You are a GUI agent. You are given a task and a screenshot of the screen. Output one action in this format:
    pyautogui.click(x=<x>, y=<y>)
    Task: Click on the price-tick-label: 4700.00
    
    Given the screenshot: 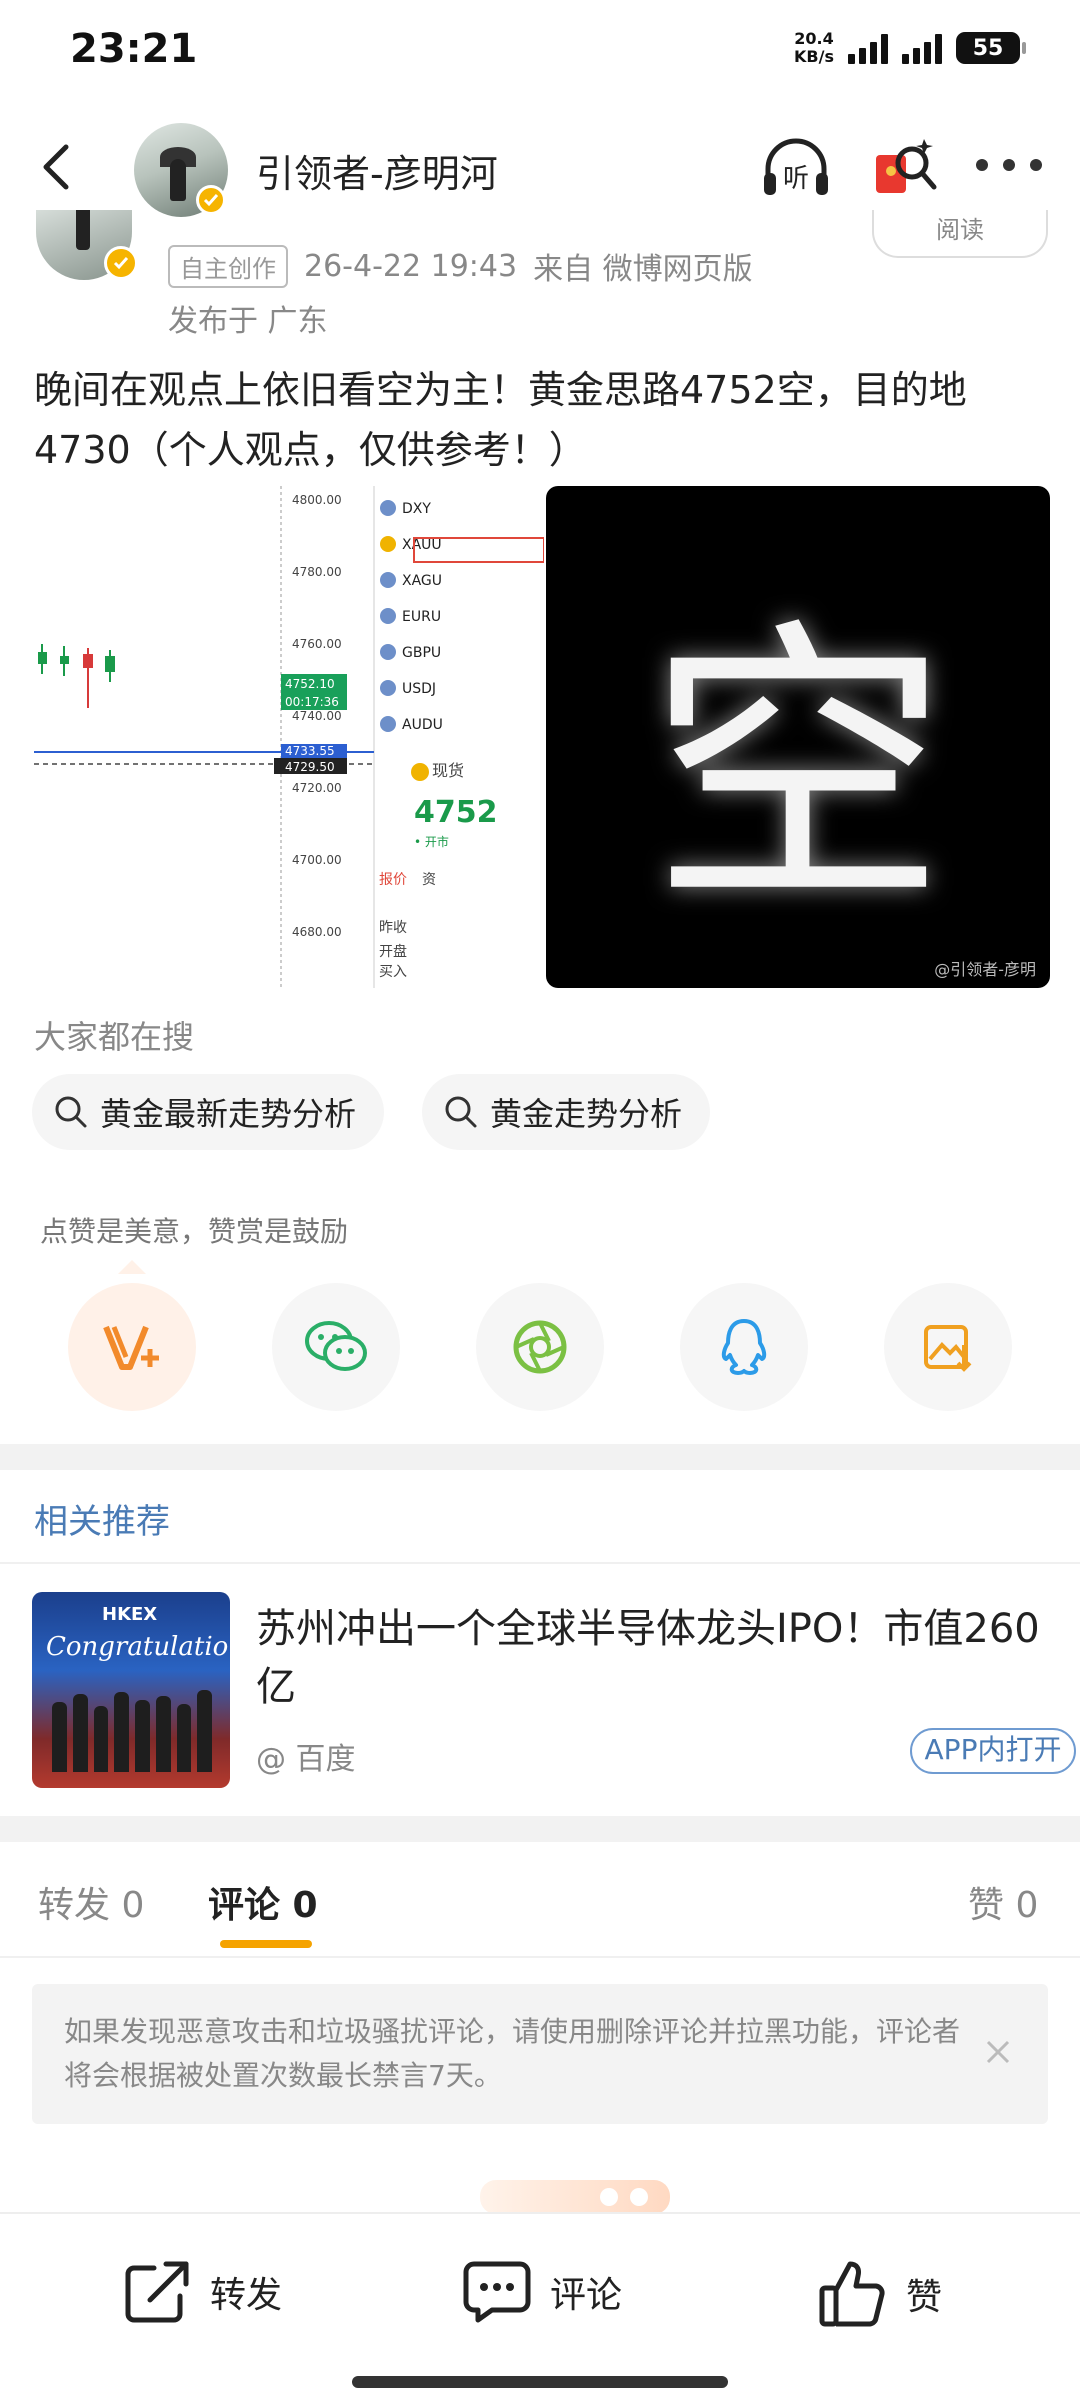 What is the action you would take?
    pyautogui.click(x=317, y=860)
    